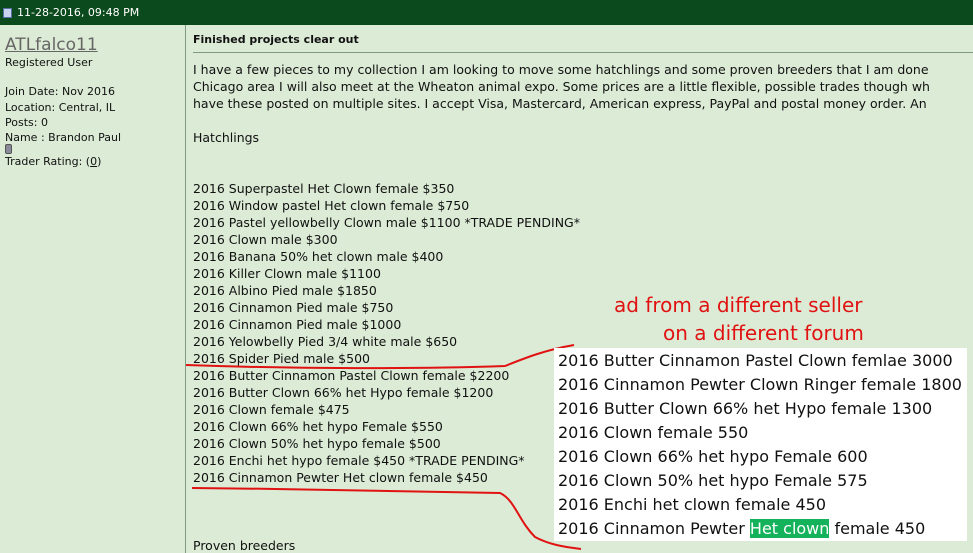 Image resolution: width=973 pixels, height=553 pixels. What do you see at coordinates (789, 528) in the screenshot?
I see `highlighted-text: Het clown` at bounding box center [789, 528].